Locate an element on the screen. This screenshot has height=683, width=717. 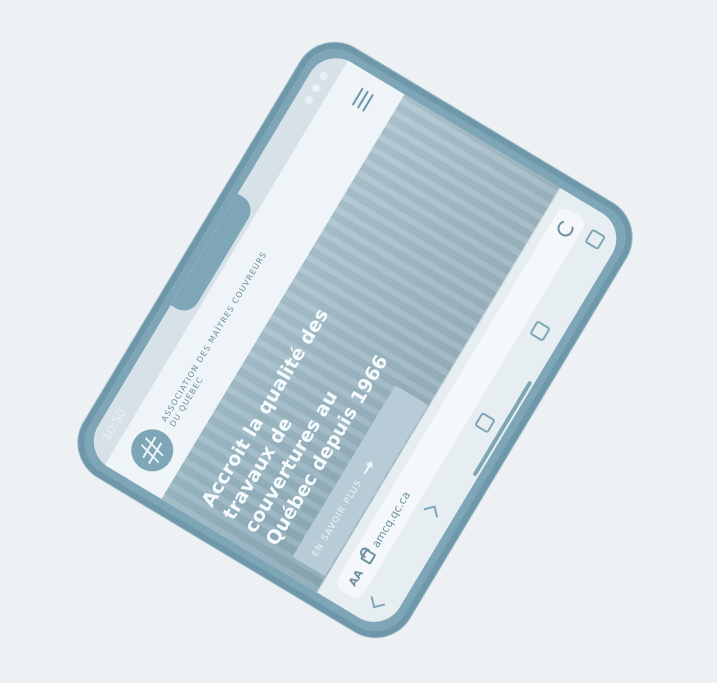
site-logo is located at coordinates (152, 450).